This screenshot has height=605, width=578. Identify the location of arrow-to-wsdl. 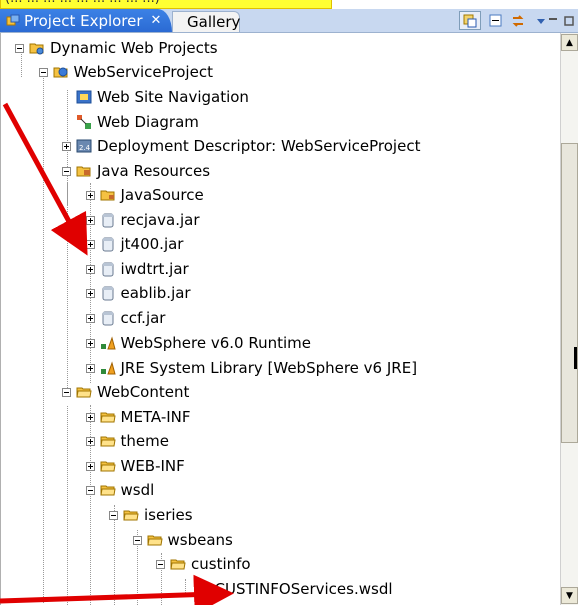
(117, 589).